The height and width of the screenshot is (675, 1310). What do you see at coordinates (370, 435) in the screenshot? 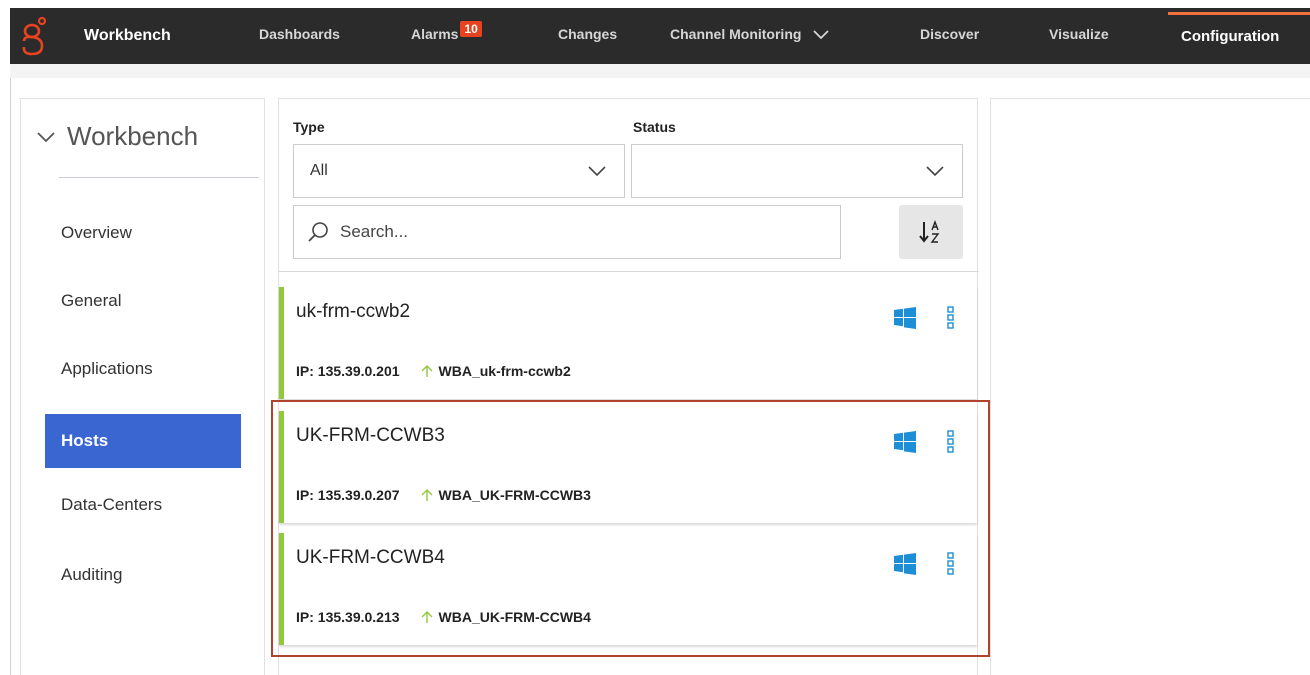
I see `host-name: UK-FRM-CCWB3` at bounding box center [370, 435].